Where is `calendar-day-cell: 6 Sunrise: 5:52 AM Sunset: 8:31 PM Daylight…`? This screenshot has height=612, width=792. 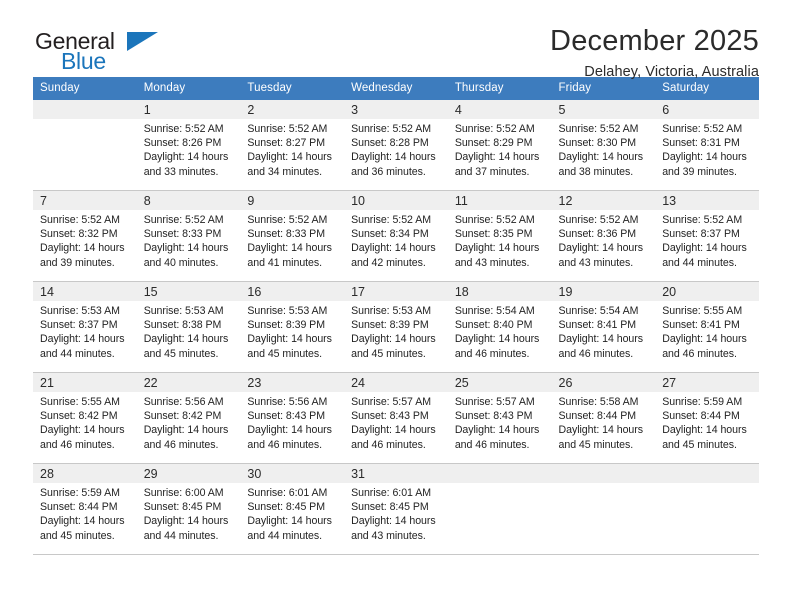
calendar-day-cell: 6 Sunrise: 5:52 AM Sunset: 8:31 PM Daylight… is located at coordinates (707, 145).